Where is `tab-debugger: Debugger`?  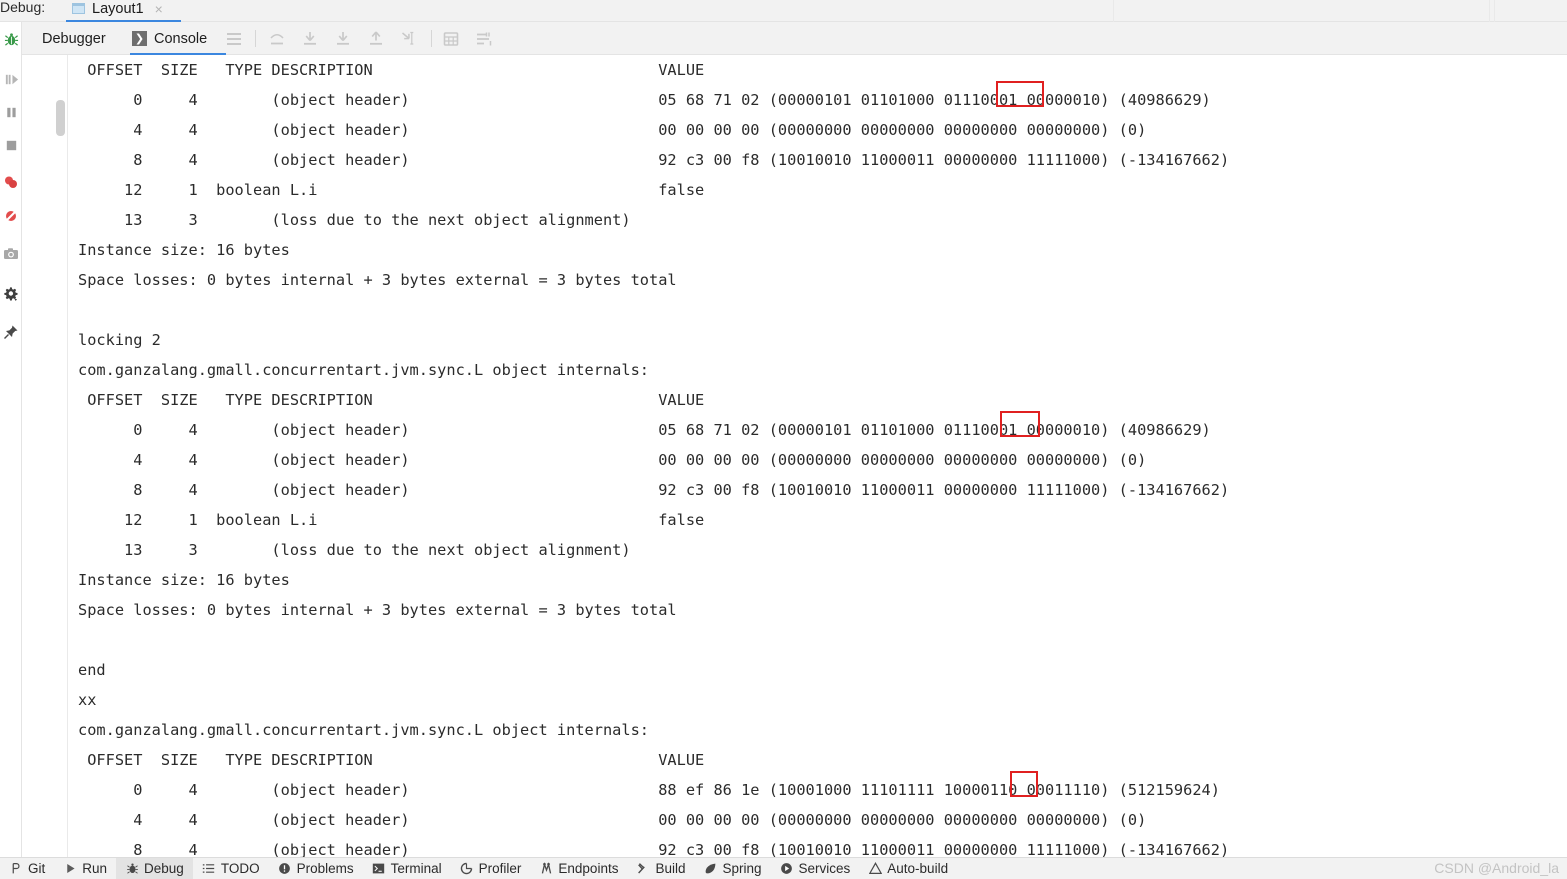
tab-debugger: Debugger is located at coordinates (74, 38).